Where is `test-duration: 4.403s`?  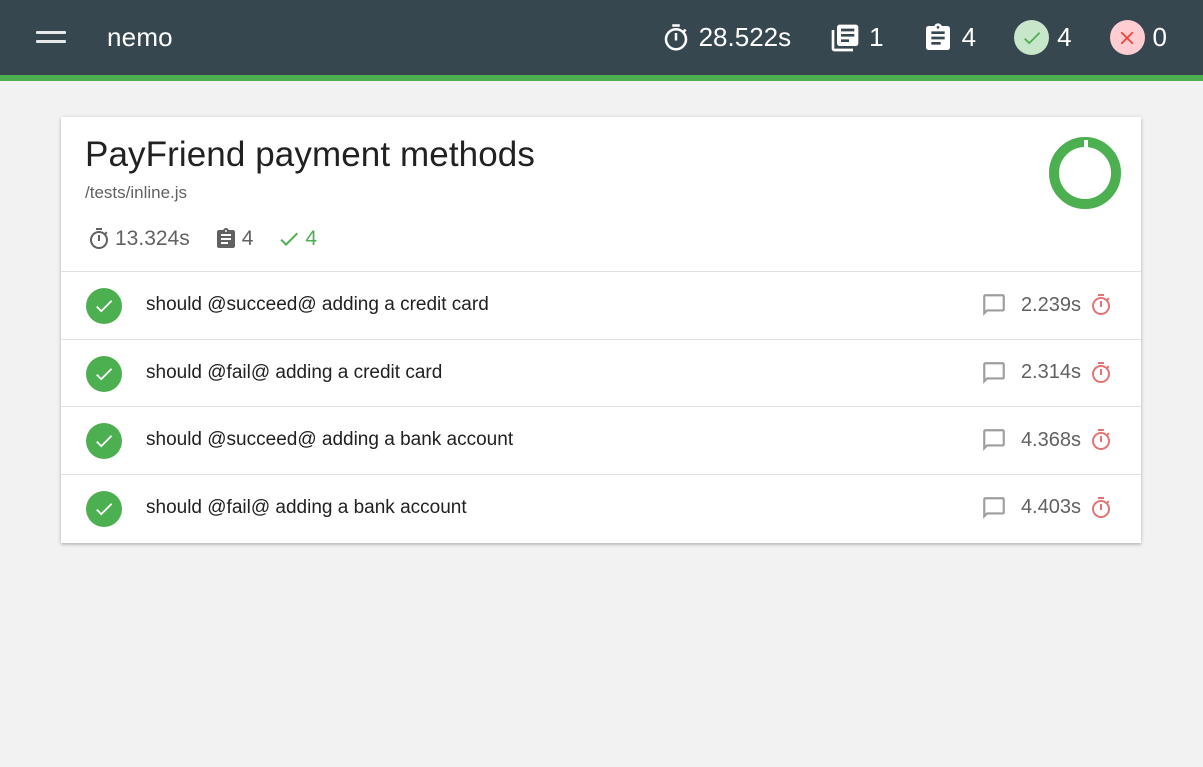
test-duration: 4.403s is located at coordinates (1050, 507).